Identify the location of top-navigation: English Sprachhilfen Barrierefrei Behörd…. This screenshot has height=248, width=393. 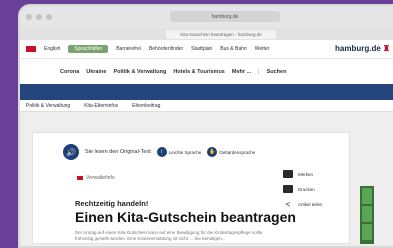
(206, 49).